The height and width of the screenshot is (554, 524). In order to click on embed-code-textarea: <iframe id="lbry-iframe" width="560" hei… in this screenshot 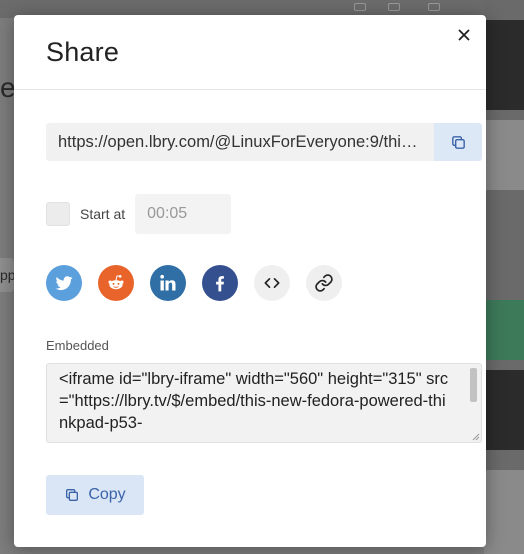, I will do `click(264, 403)`.